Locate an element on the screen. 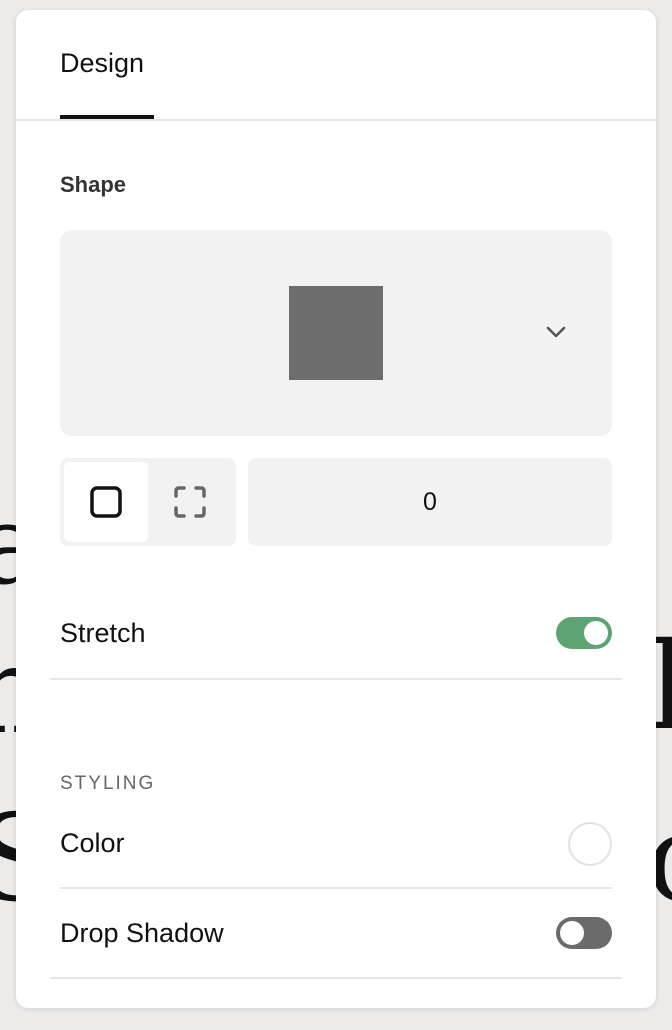 Image resolution: width=672 pixels, height=1030 pixels. rounded-square-icon is located at coordinates (106, 502).